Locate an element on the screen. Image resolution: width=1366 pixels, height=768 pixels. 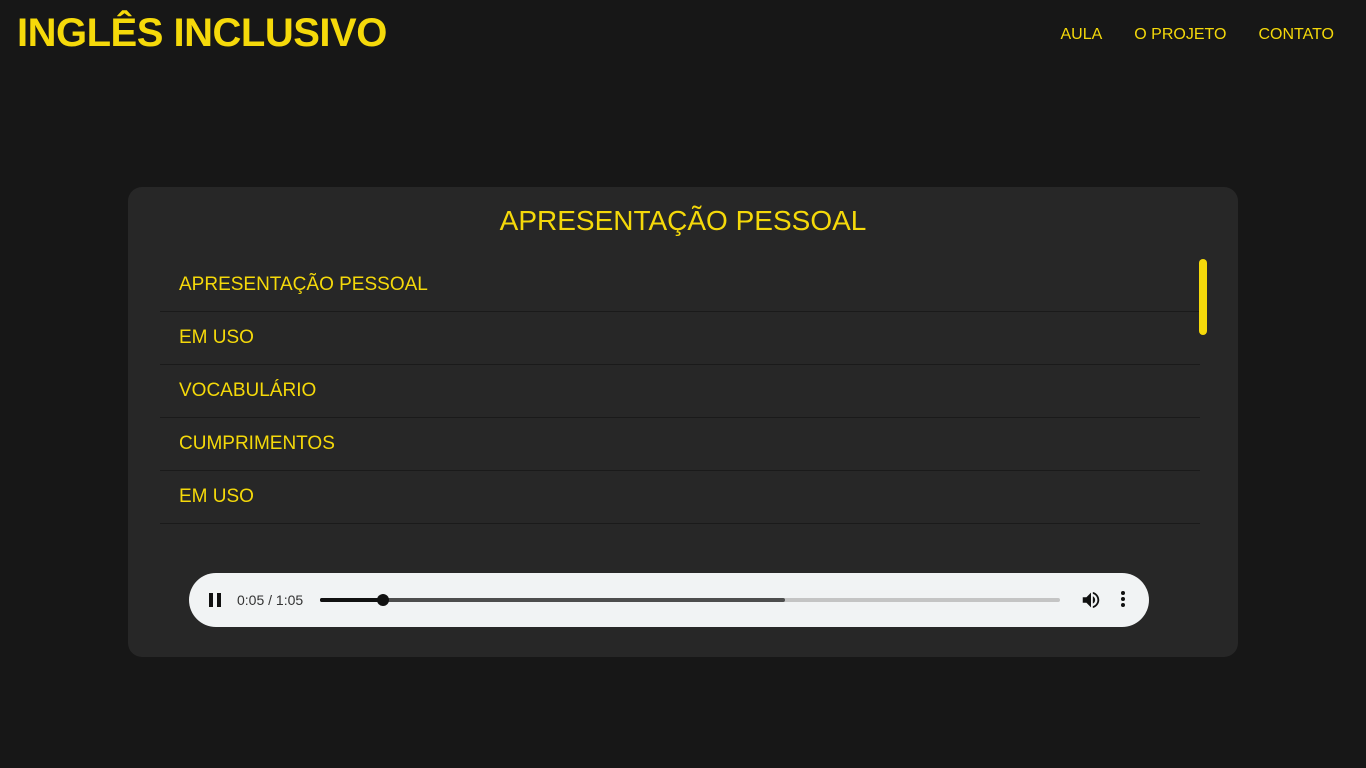
lesson-topic-item: APRESENTAÇÃO PESSOAL is located at coordinates (680, 285).